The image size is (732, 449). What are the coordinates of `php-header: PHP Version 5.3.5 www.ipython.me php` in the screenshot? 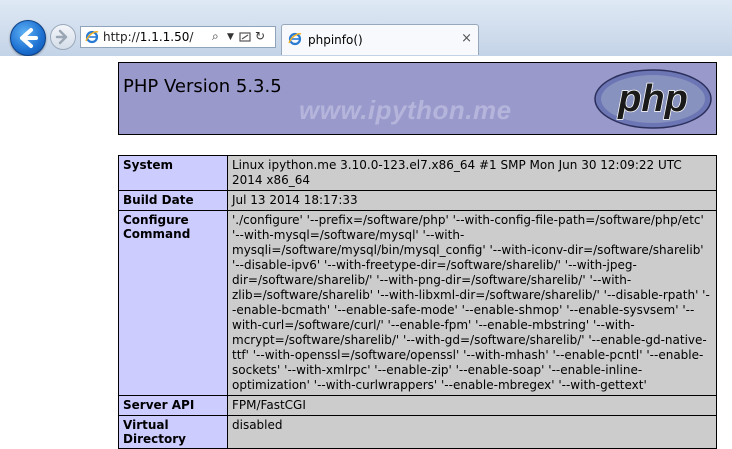 It's located at (417, 98).